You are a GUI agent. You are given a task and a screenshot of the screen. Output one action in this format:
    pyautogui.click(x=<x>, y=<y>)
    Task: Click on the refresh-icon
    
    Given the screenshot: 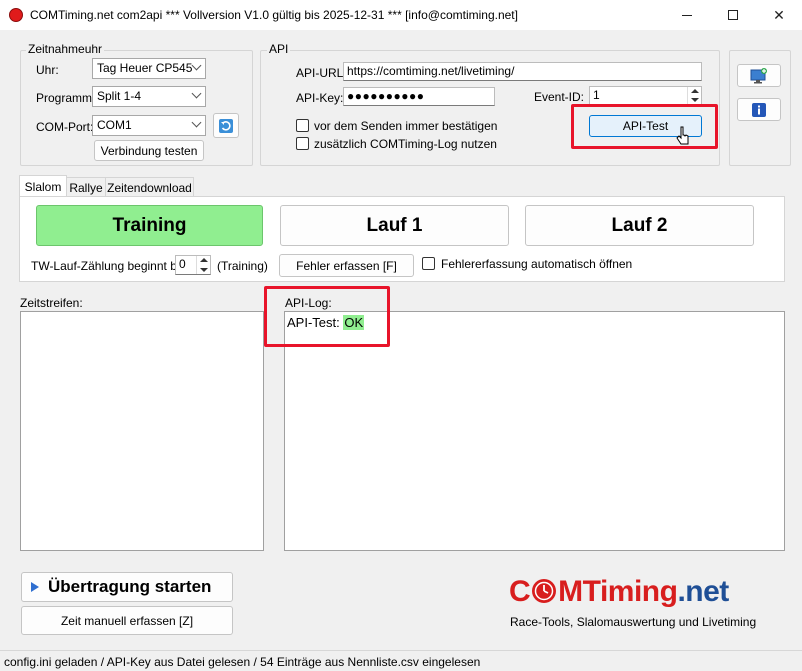 What is the action you would take?
    pyautogui.click(x=226, y=125)
    